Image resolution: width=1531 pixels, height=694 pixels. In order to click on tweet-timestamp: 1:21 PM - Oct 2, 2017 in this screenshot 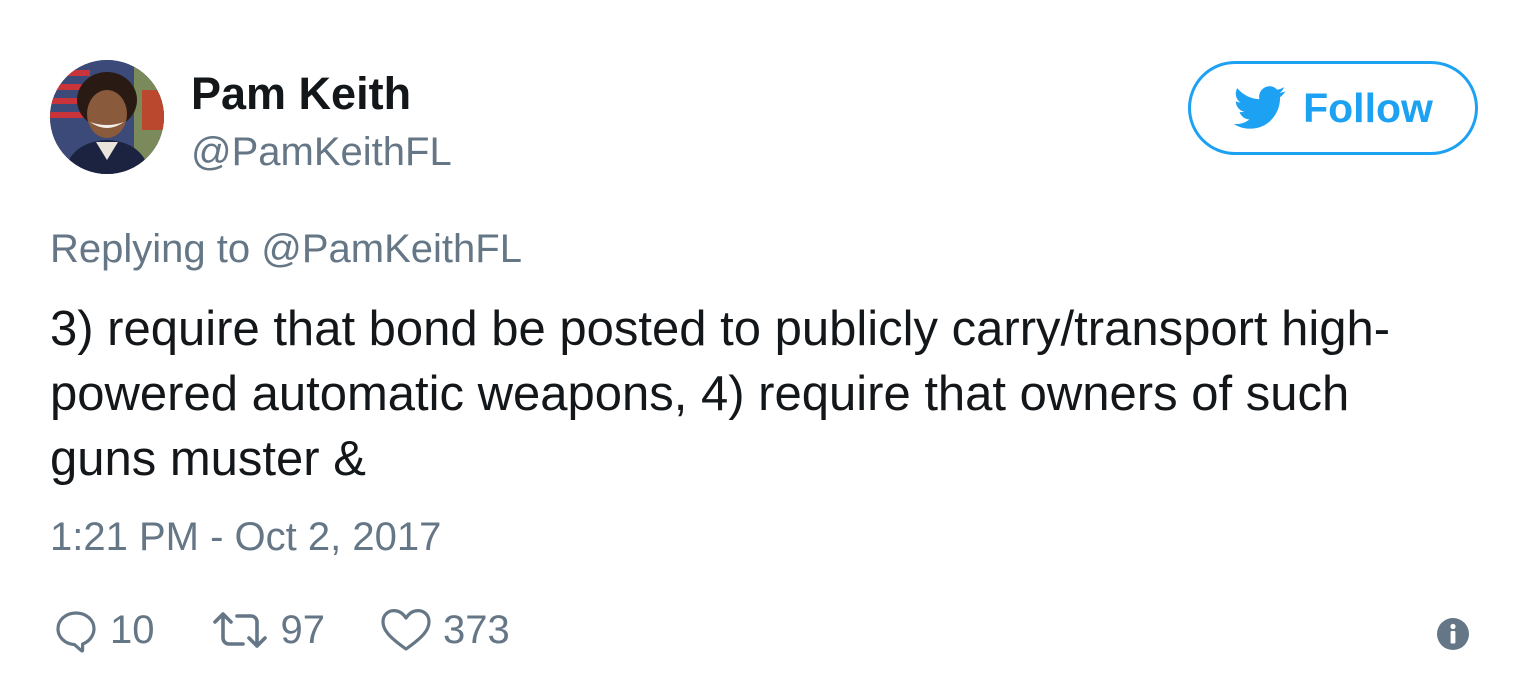, I will do `click(245, 537)`.